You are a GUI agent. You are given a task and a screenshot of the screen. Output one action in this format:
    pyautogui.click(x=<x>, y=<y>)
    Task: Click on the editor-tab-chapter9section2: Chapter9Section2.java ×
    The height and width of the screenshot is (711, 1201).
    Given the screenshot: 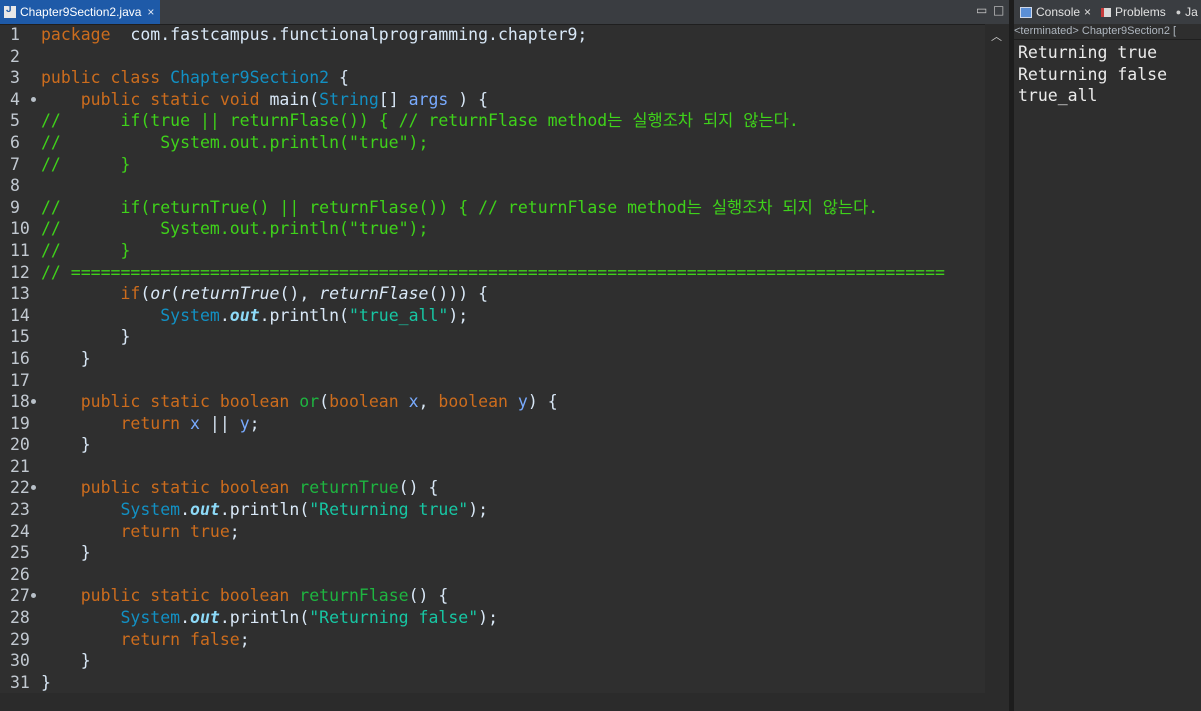 What is the action you would take?
    pyautogui.click(x=80, y=12)
    